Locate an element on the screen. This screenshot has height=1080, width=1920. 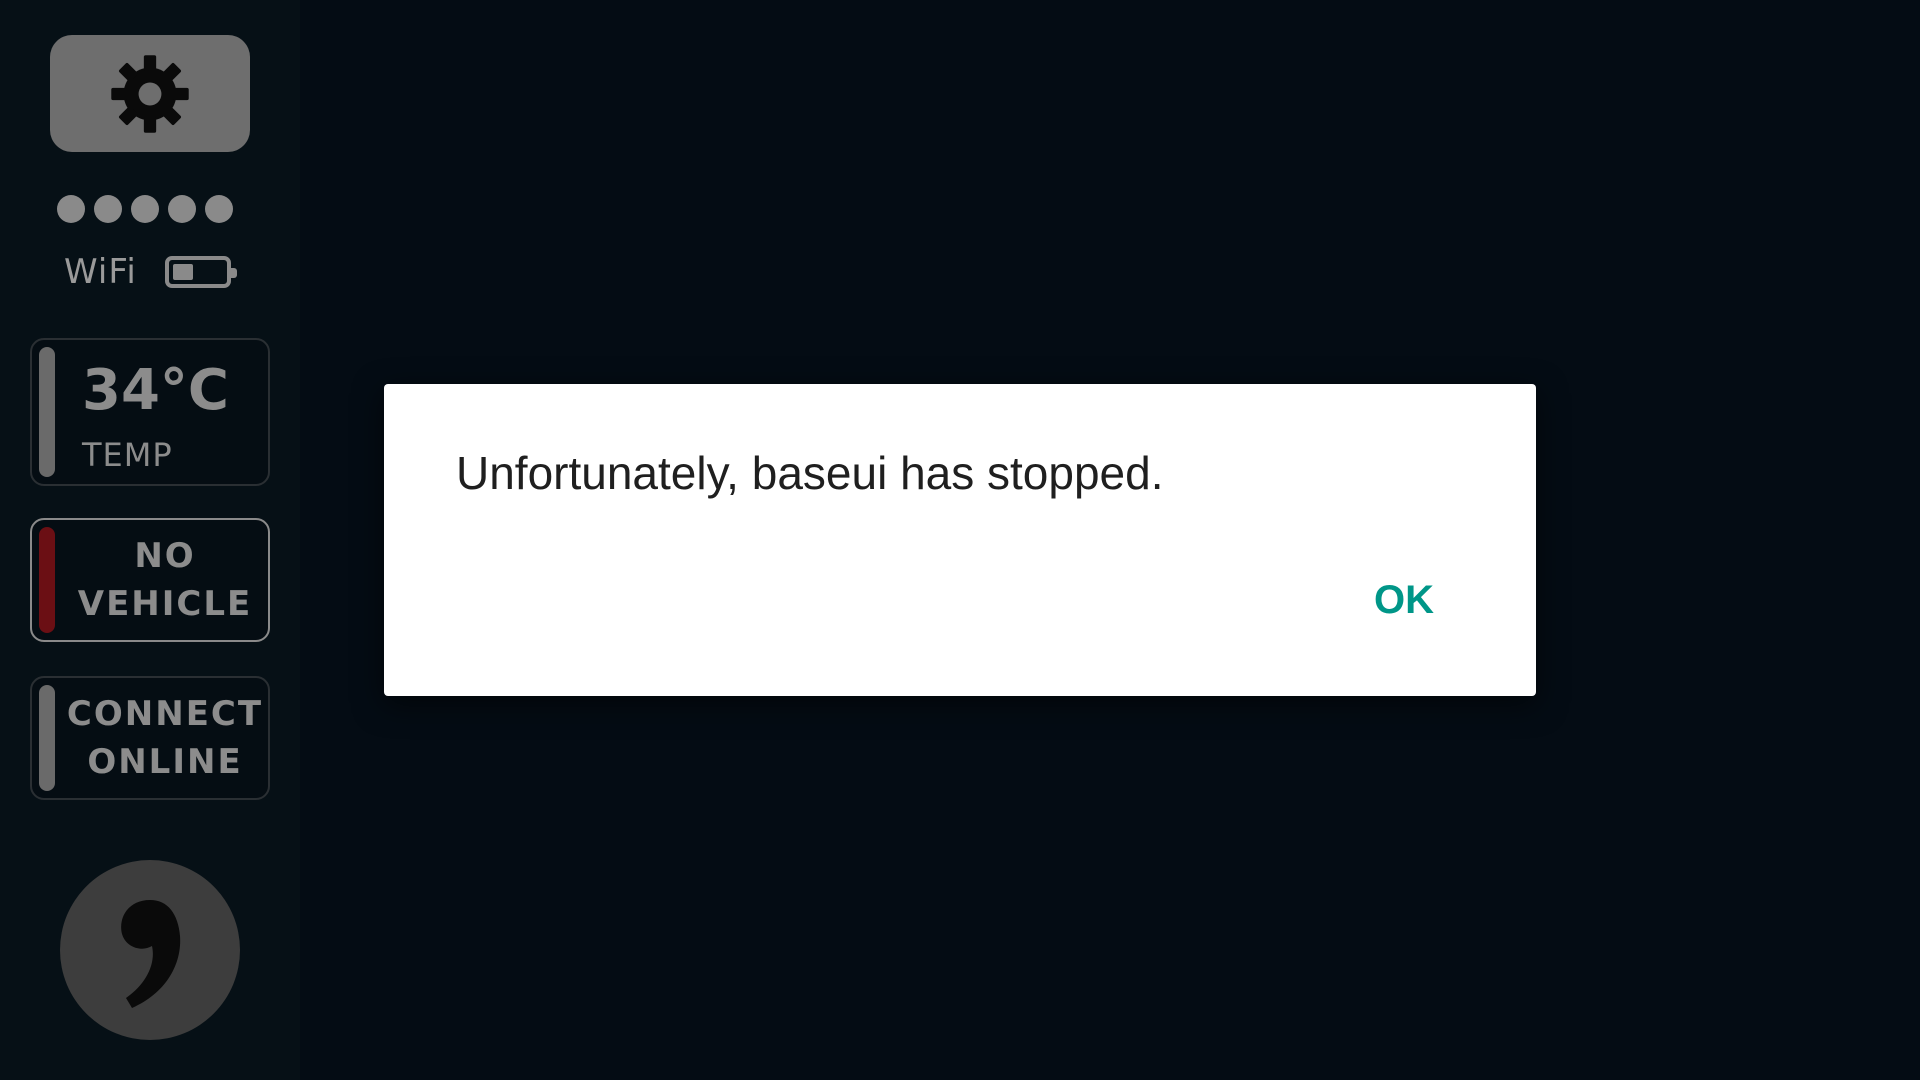
home-button is located at coordinates (150, 950).